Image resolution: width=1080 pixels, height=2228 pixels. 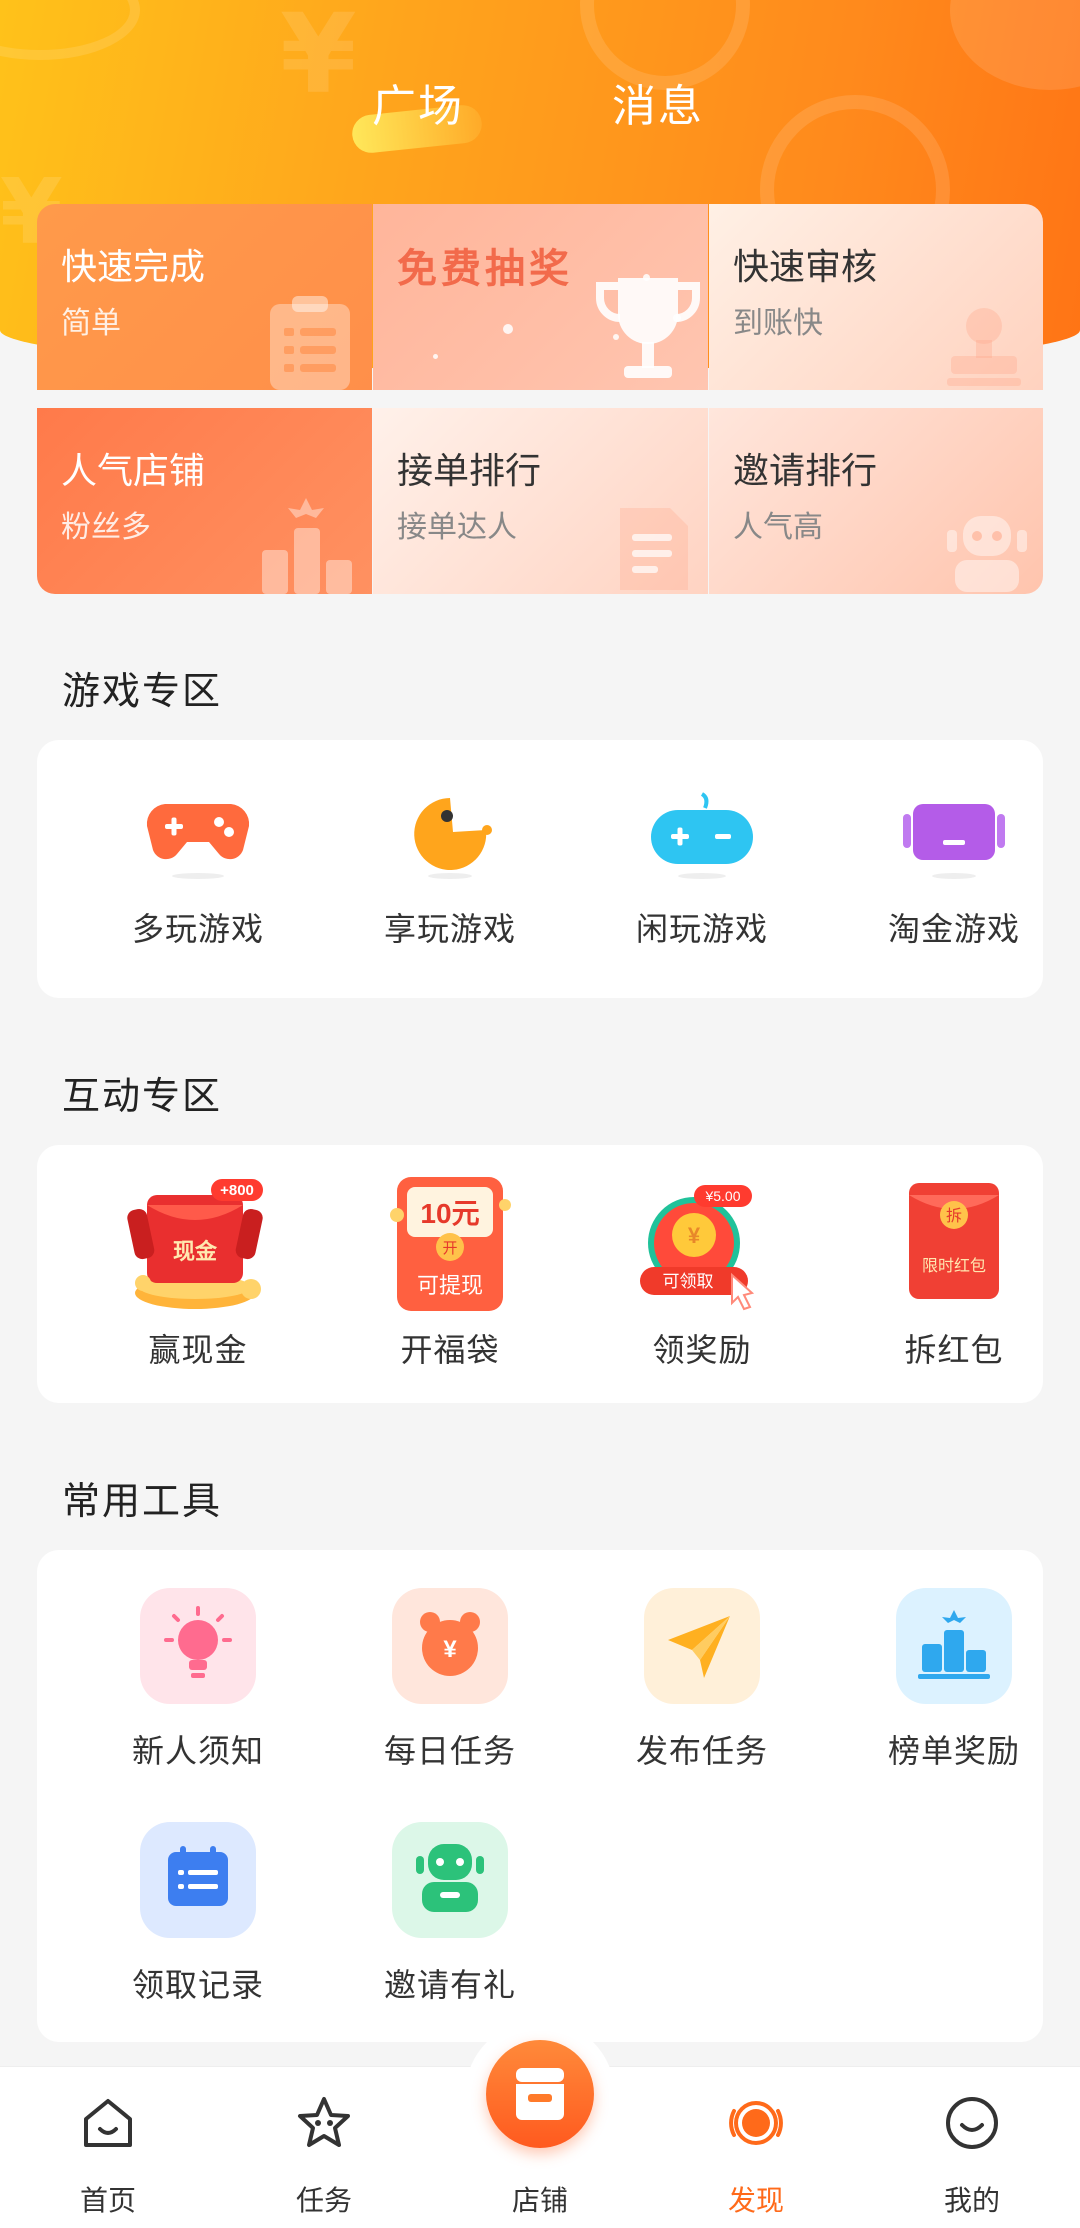 I want to click on feature-subtitle: 简单, so click(x=91, y=323).